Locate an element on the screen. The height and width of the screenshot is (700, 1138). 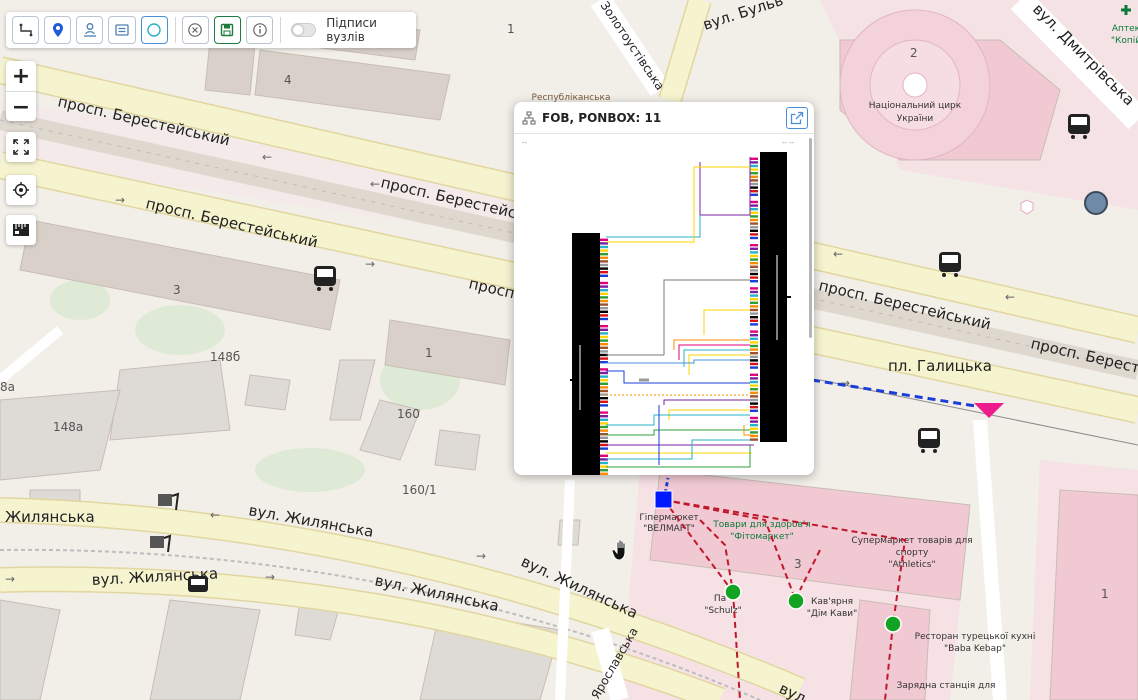
zoom-control: + − is located at coordinates (21, 91).